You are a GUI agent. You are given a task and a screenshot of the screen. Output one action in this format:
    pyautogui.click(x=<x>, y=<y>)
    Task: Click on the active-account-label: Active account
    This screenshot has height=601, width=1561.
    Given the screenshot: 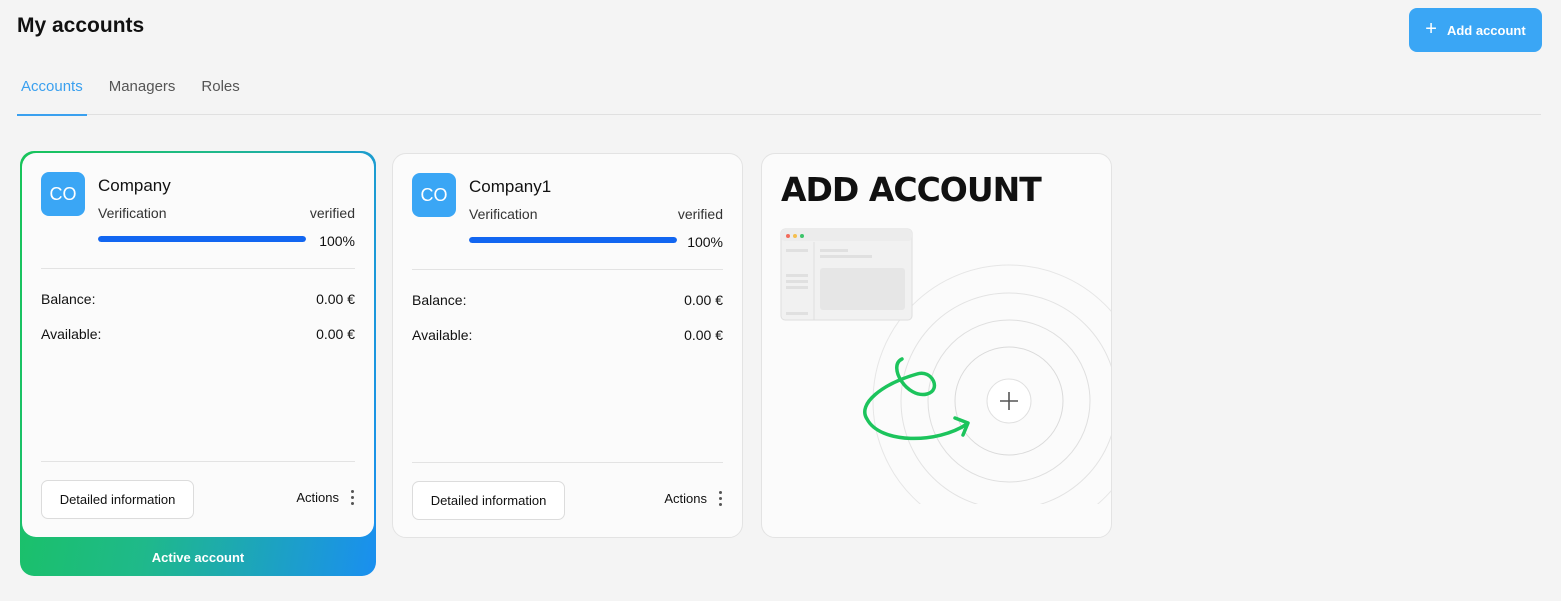 What is the action you would take?
    pyautogui.click(x=198, y=557)
    